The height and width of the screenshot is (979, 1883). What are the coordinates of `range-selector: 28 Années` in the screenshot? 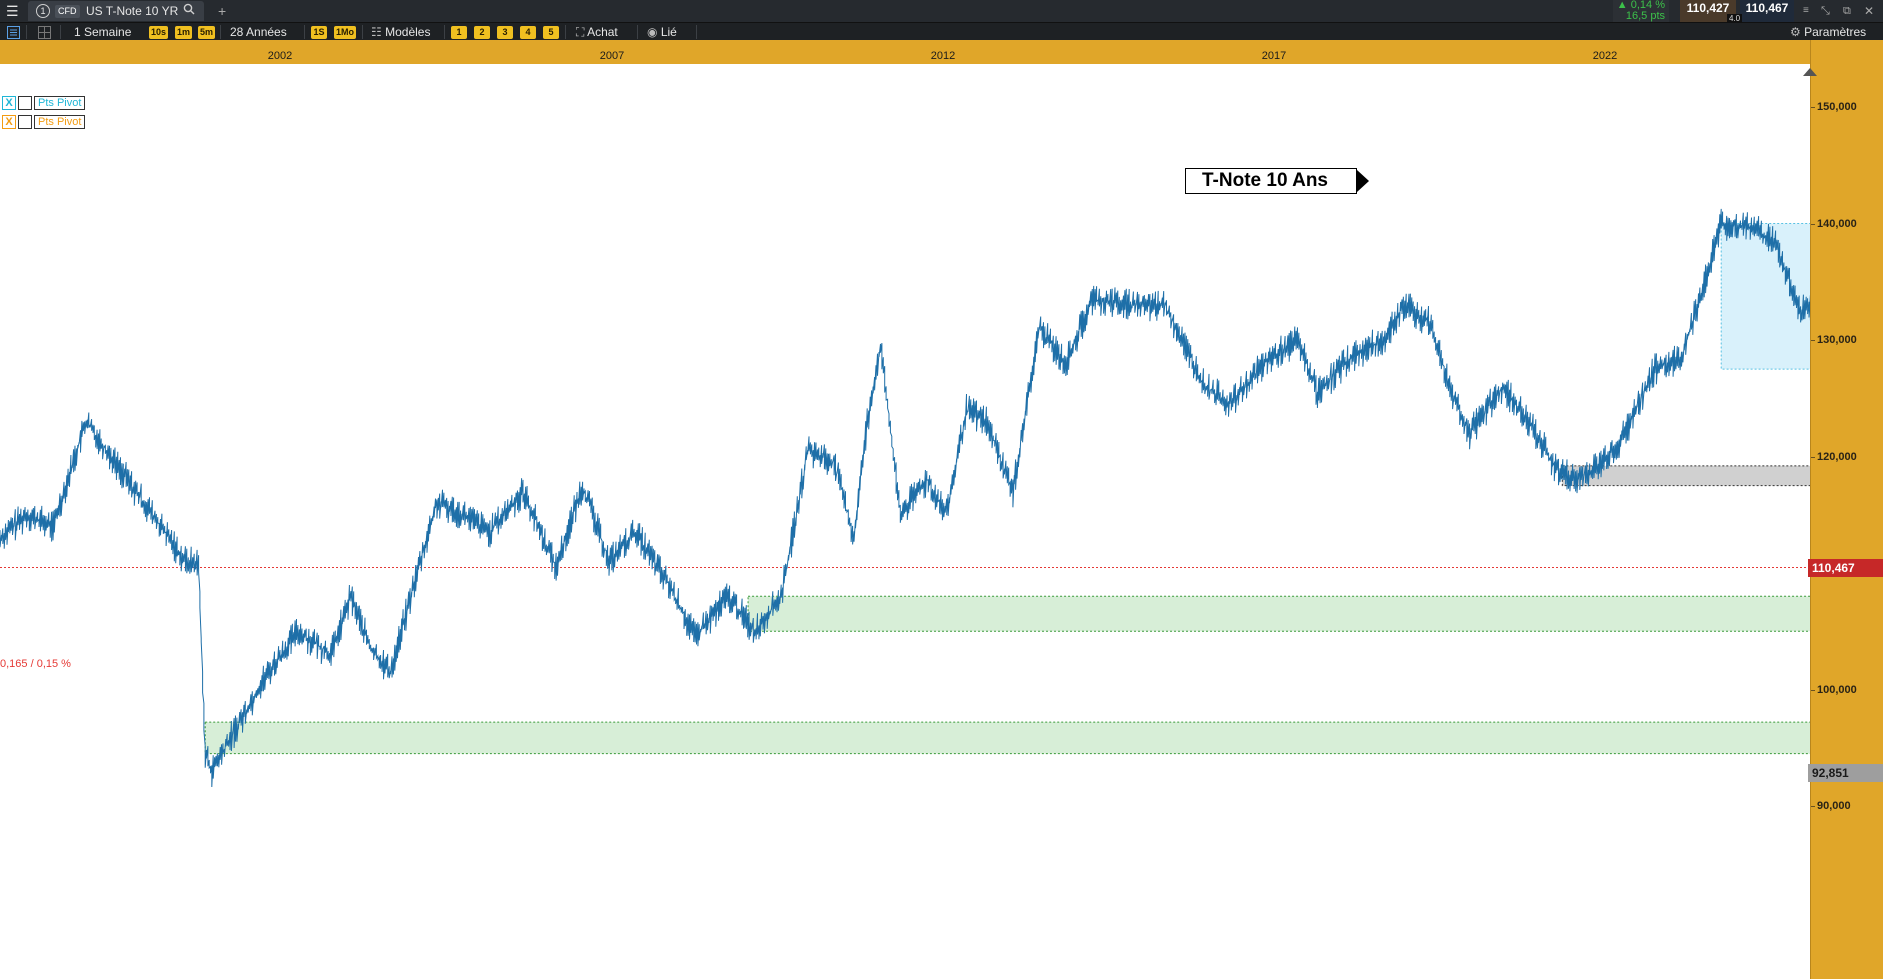 It's located at (258, 32).